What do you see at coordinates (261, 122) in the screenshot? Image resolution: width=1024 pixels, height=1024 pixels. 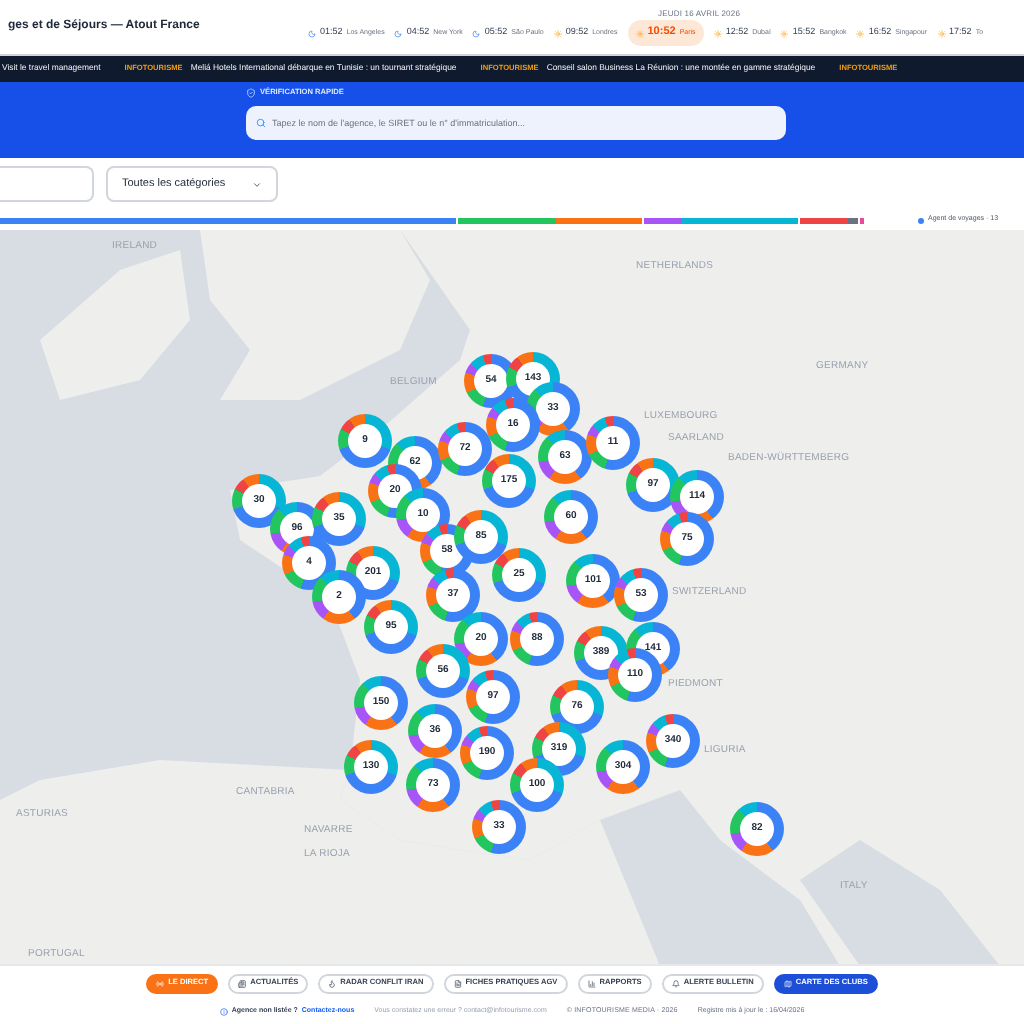 I see `search-icon` at bounding box center [261, 122].